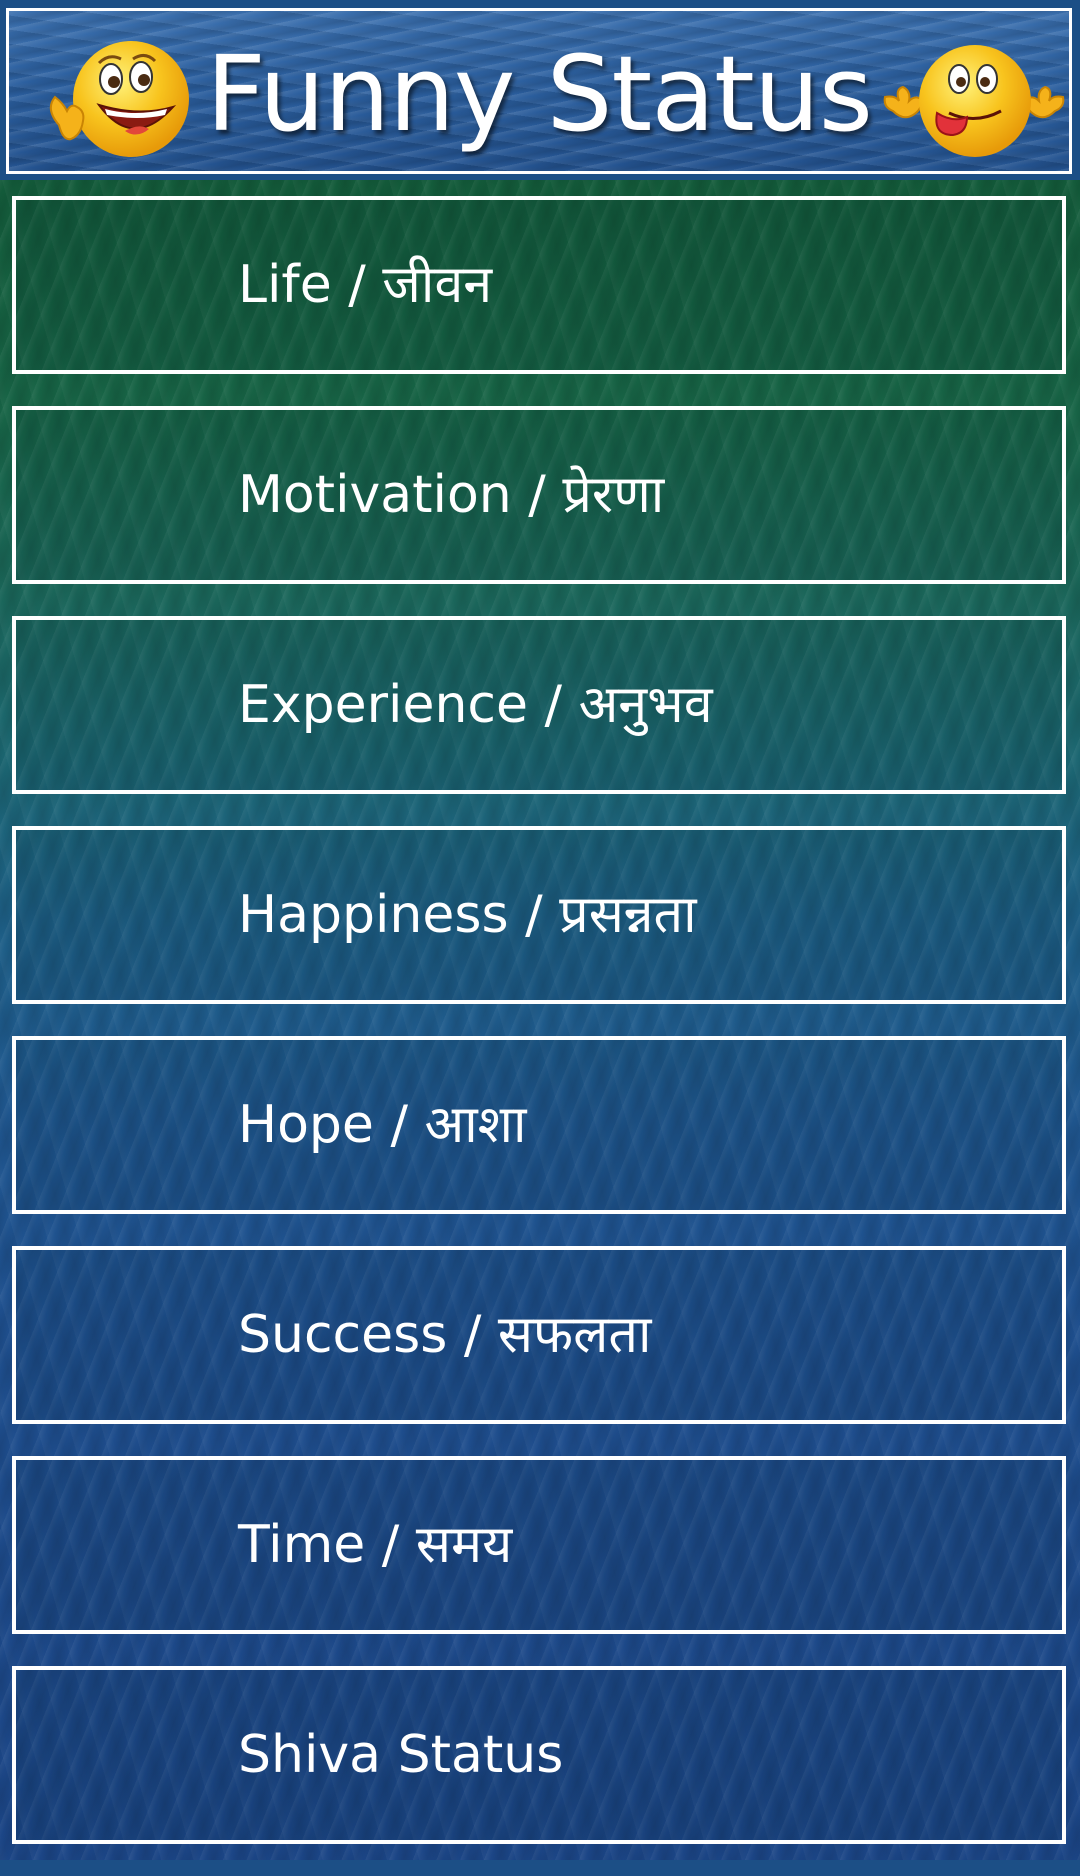 This screenshot has width=1080, height=1876. I want to click on category-item-motivation: Motivation / प्रेरणा, so click(539, 495).